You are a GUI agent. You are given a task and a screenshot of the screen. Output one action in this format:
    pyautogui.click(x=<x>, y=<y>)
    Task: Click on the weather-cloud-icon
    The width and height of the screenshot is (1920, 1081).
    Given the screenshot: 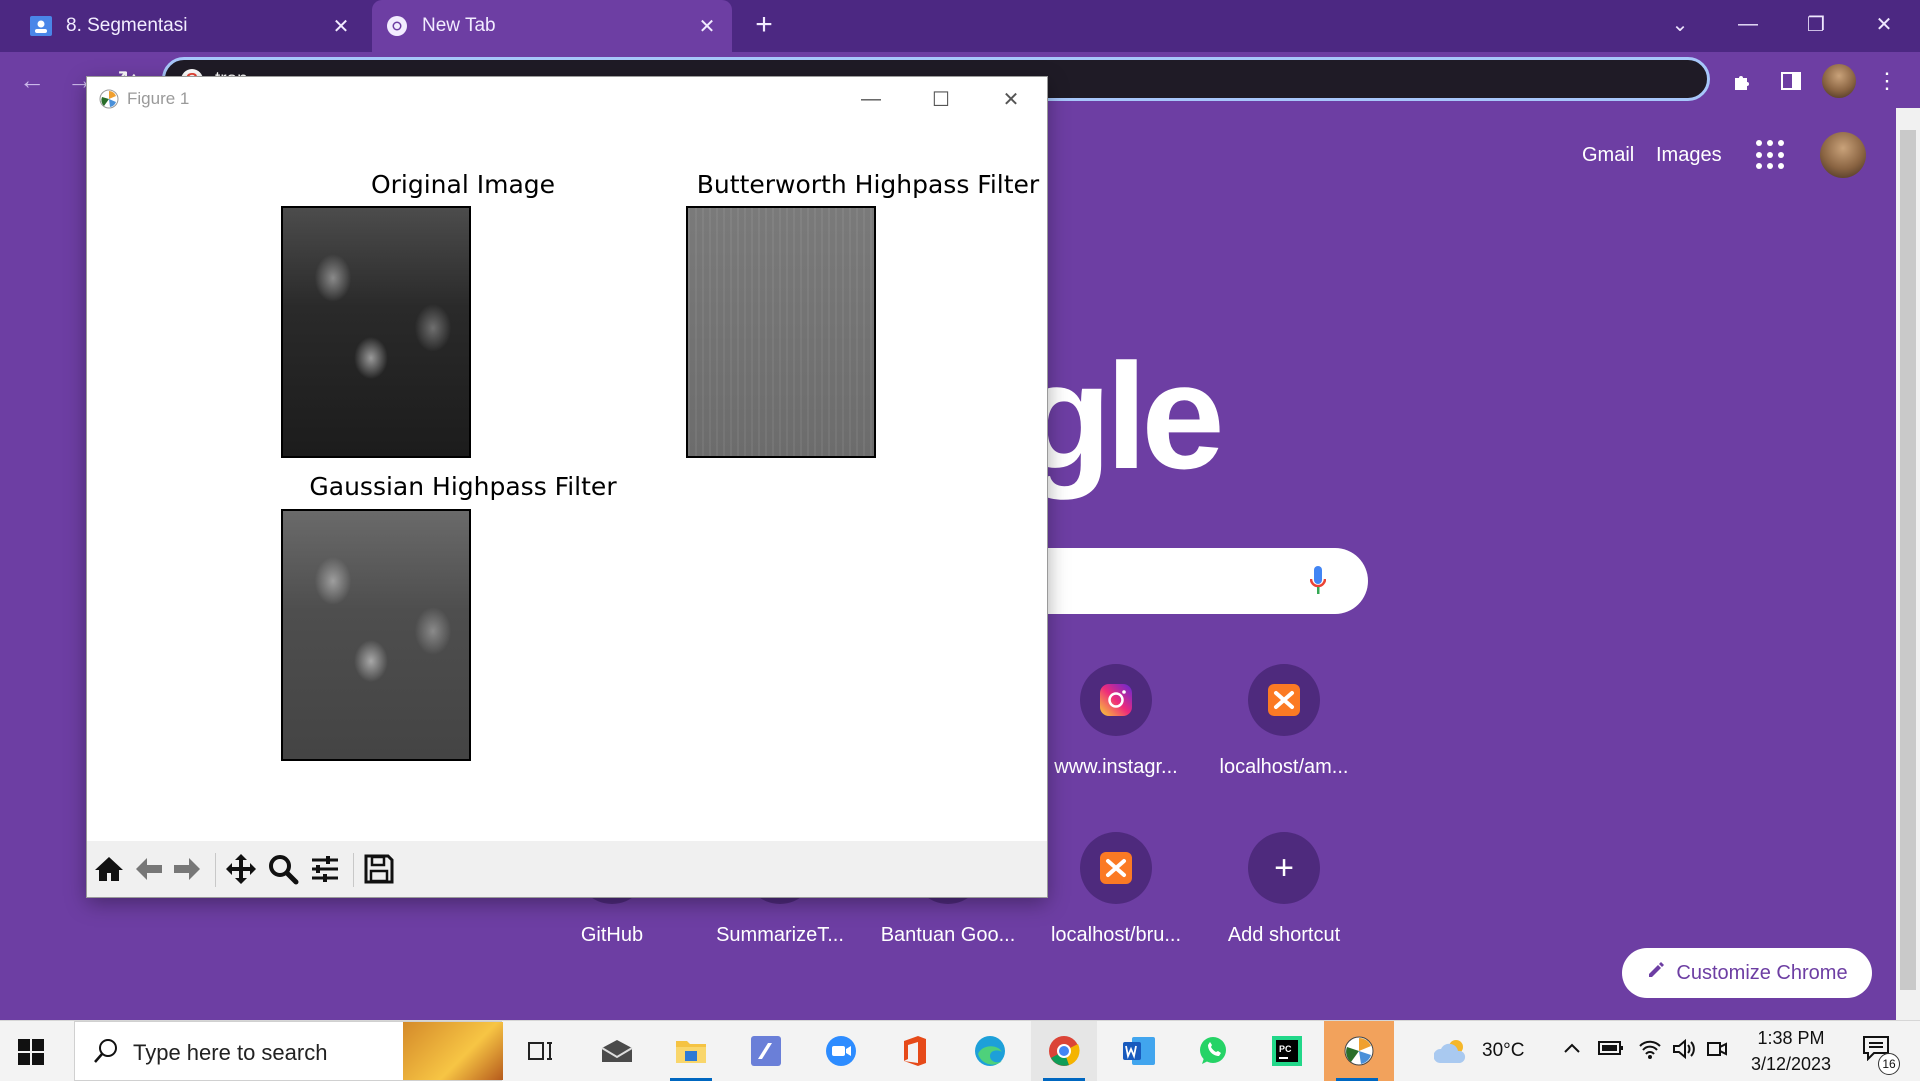 What is the action you would take?
    pyautogui.click(x=1451, y=1053)
    